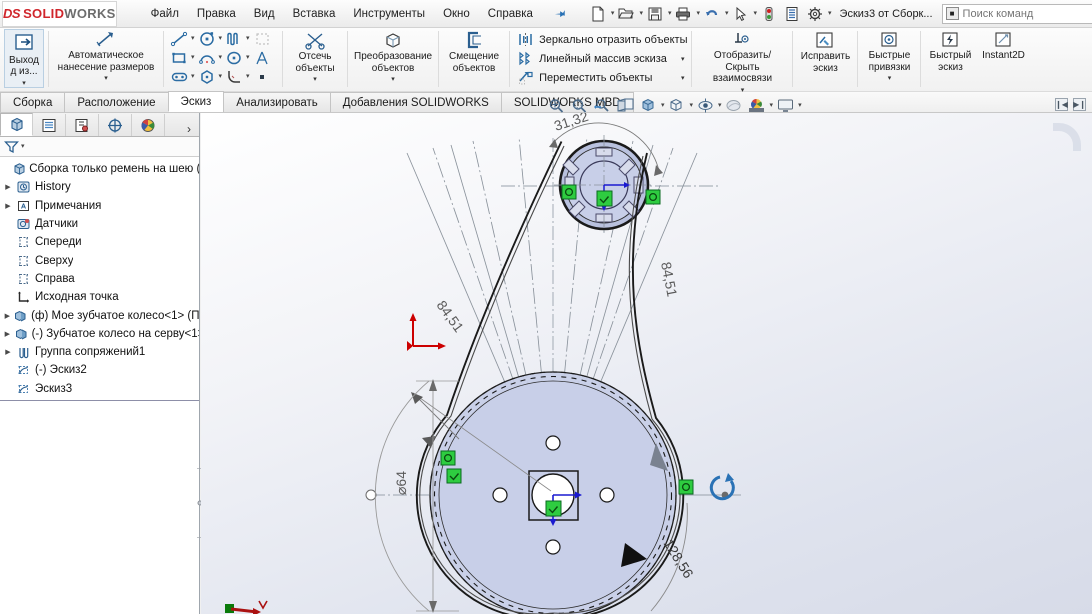  I want to click on quick-snaps-dropdown: ▾, so click(890, 78).